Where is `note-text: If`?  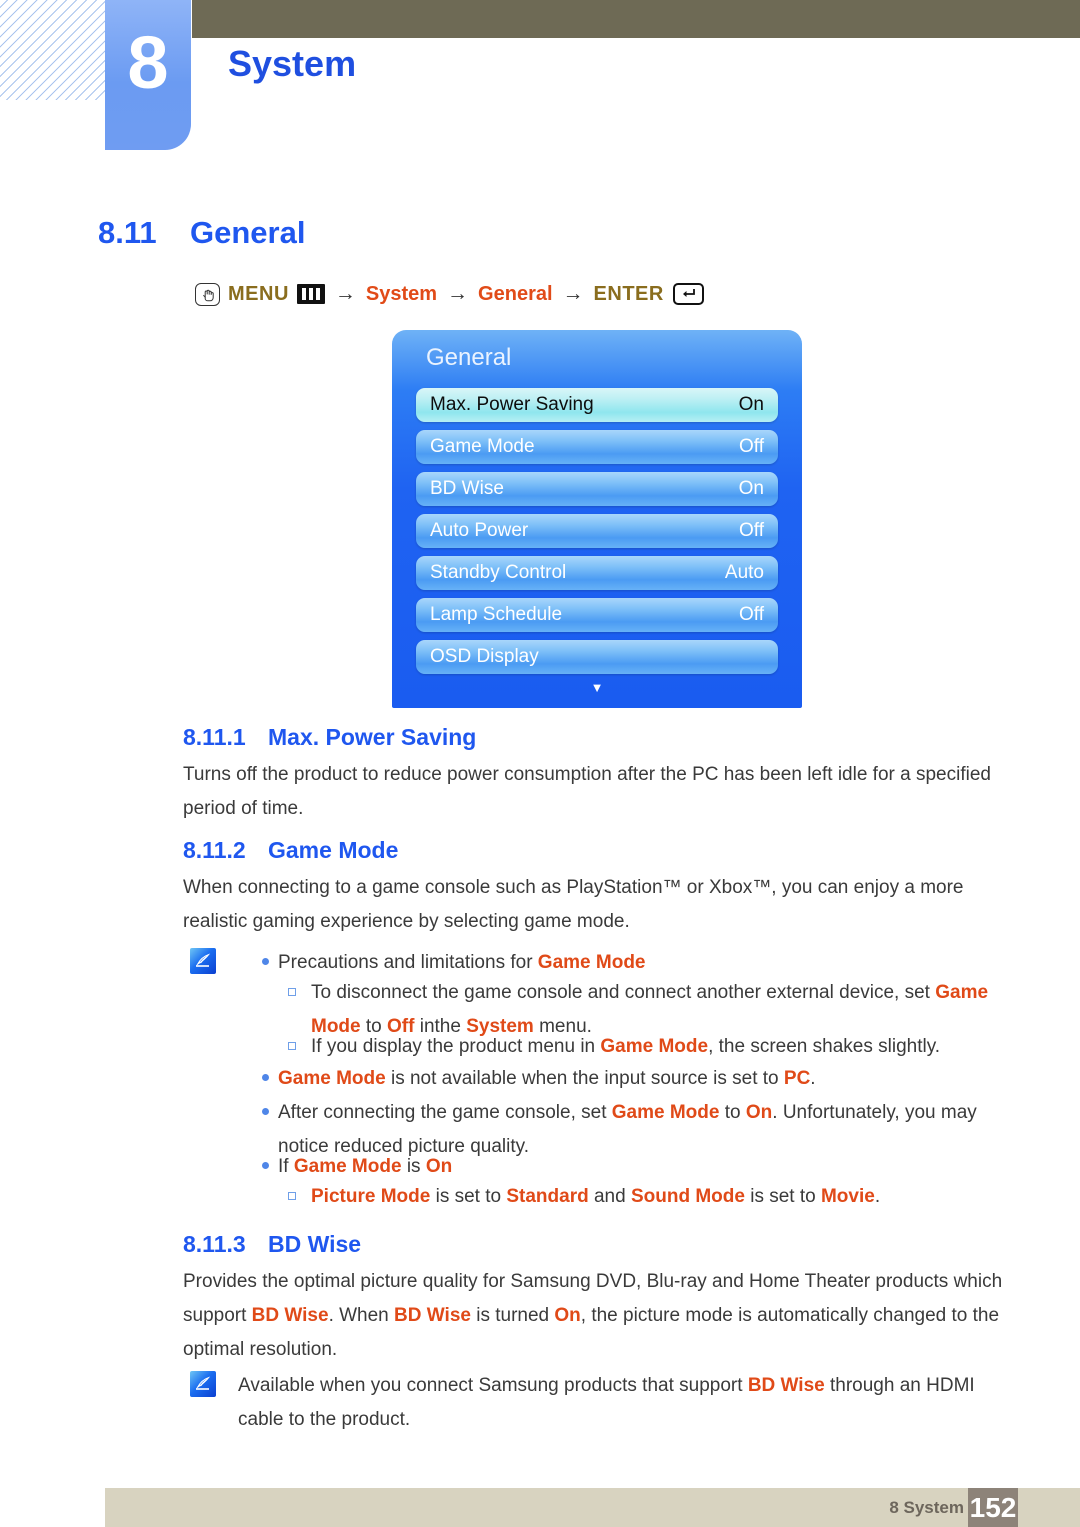 note-text: If is located at coordinates (286, 1166).